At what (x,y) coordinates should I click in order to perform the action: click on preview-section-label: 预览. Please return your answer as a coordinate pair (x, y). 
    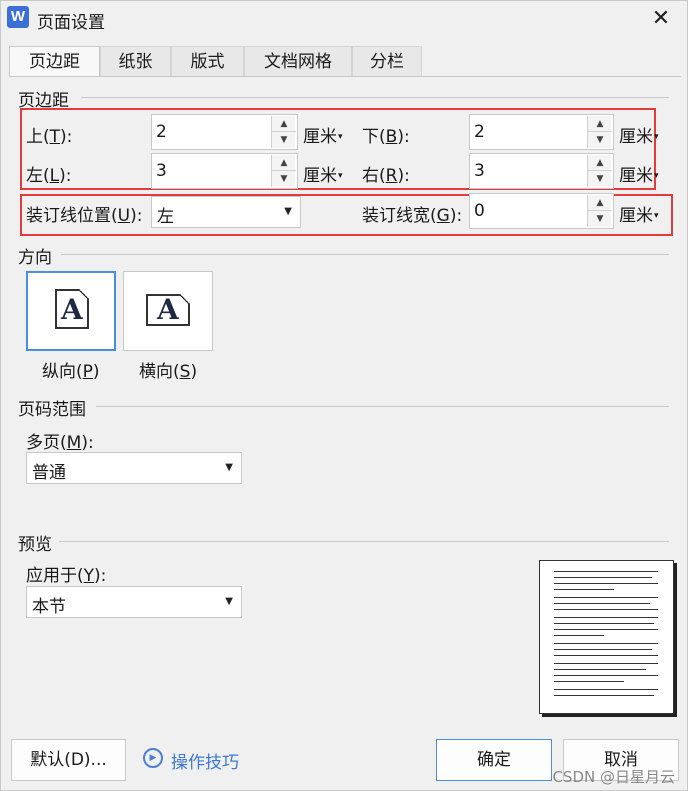
    Looking at the image, I should click on (35, 545).